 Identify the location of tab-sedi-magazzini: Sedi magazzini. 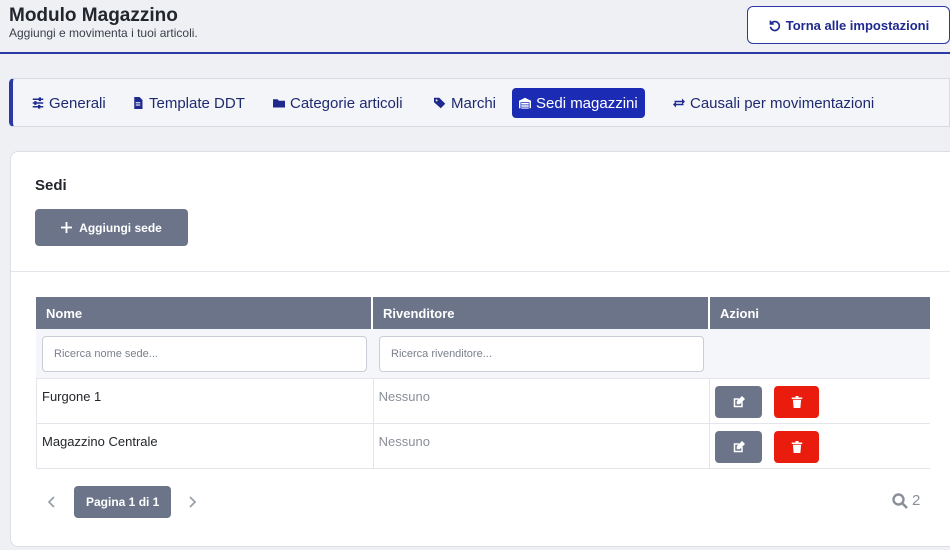
(578, 103).